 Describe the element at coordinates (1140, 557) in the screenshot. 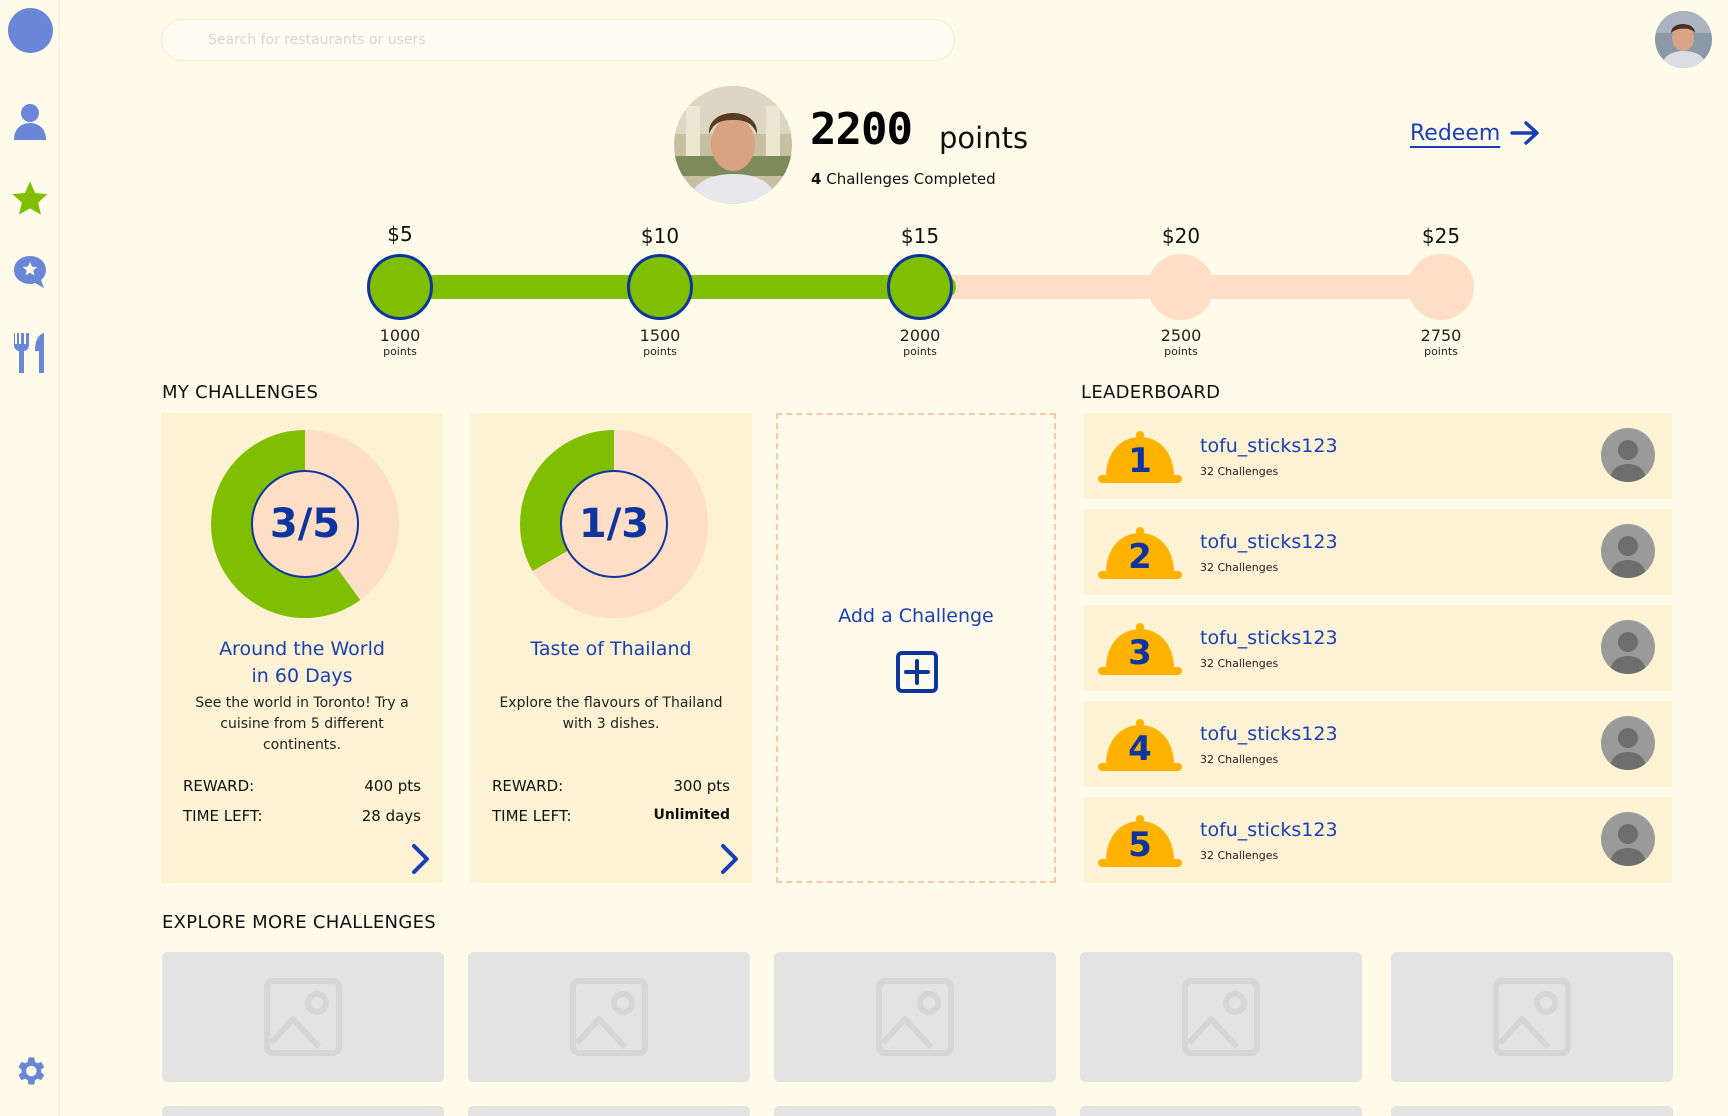

I see `rank-number: 2` at that location.